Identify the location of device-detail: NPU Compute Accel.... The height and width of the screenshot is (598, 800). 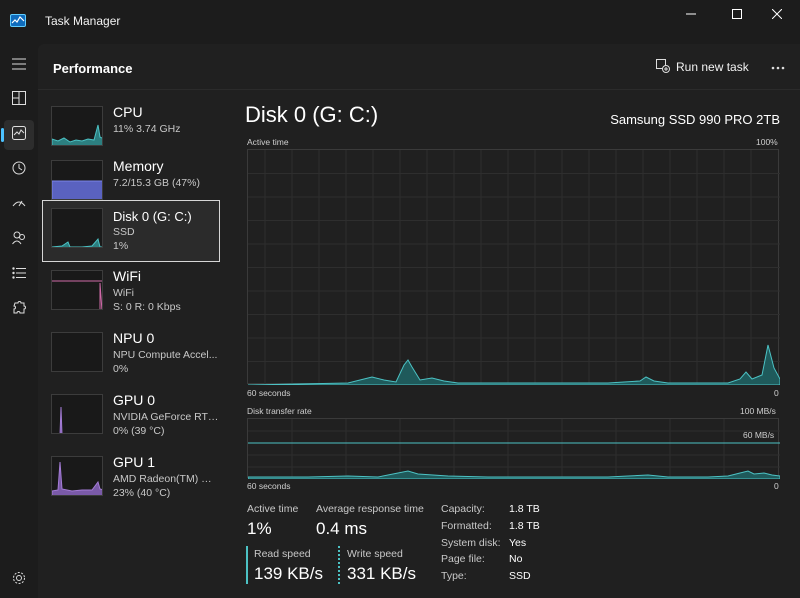
(165, 355).